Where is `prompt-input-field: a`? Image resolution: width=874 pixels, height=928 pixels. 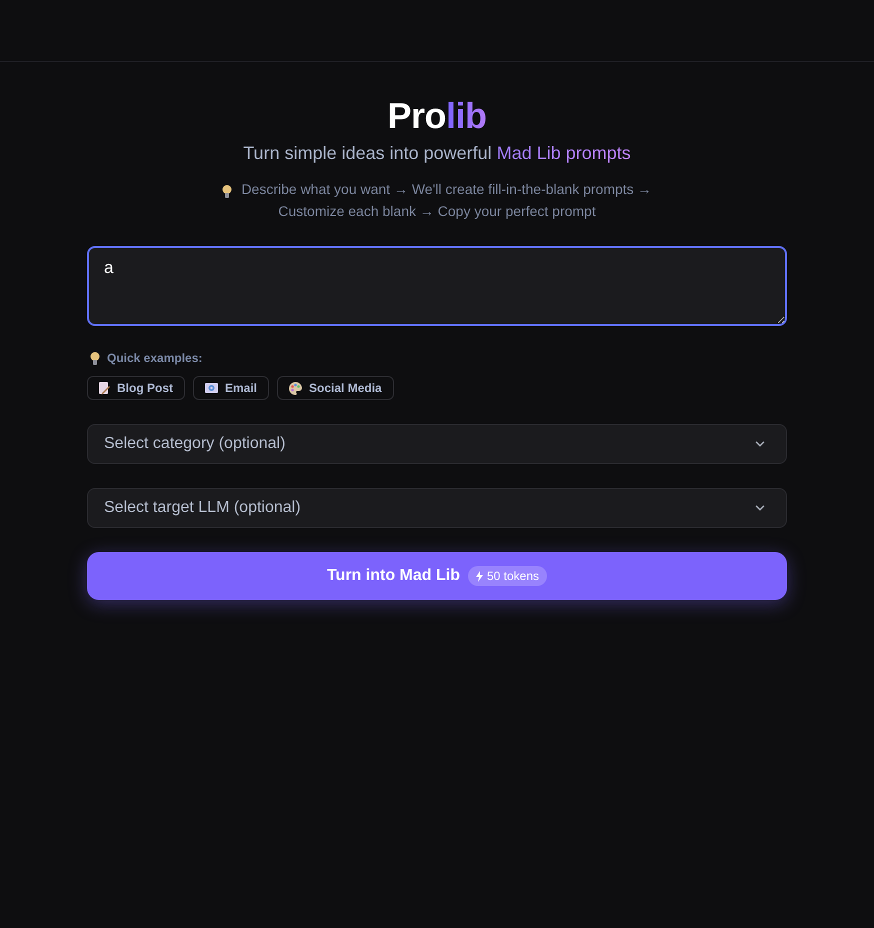
prompt-input-field: a is located at coordinates (437, 286).